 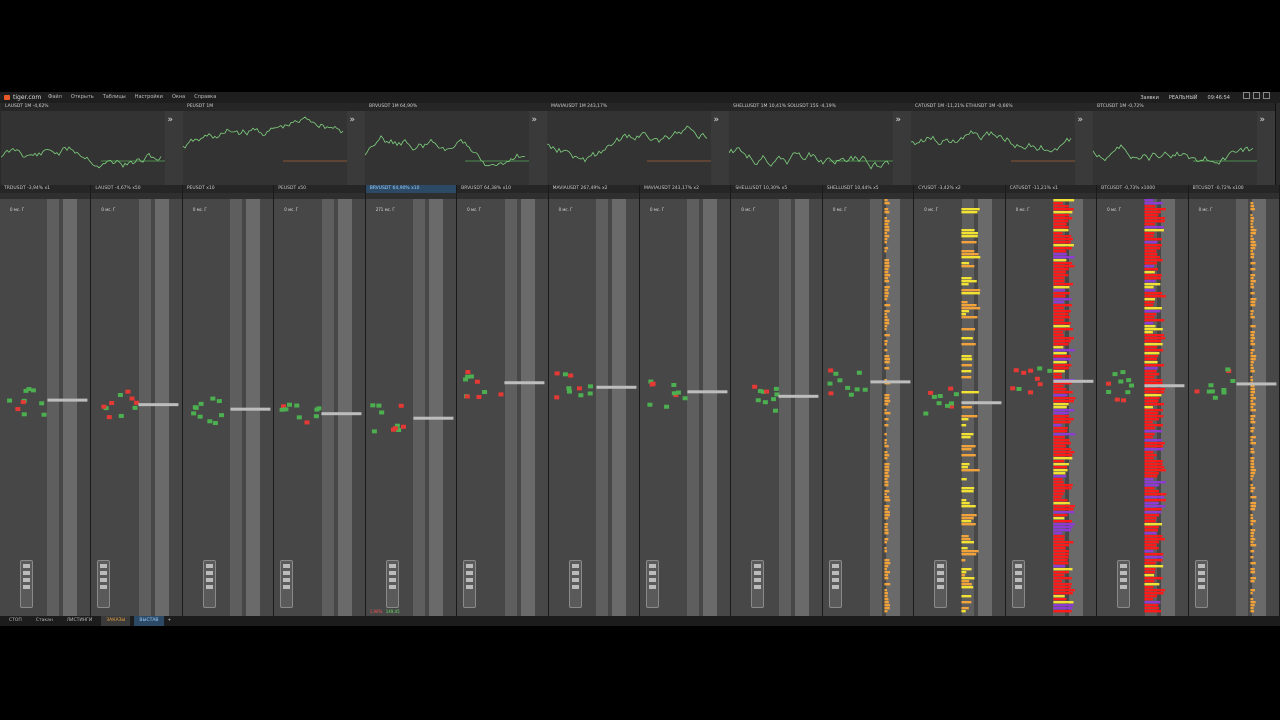 I want to click on tab-listings: ЛИСТИНГИ, so click(x=80, y=621).